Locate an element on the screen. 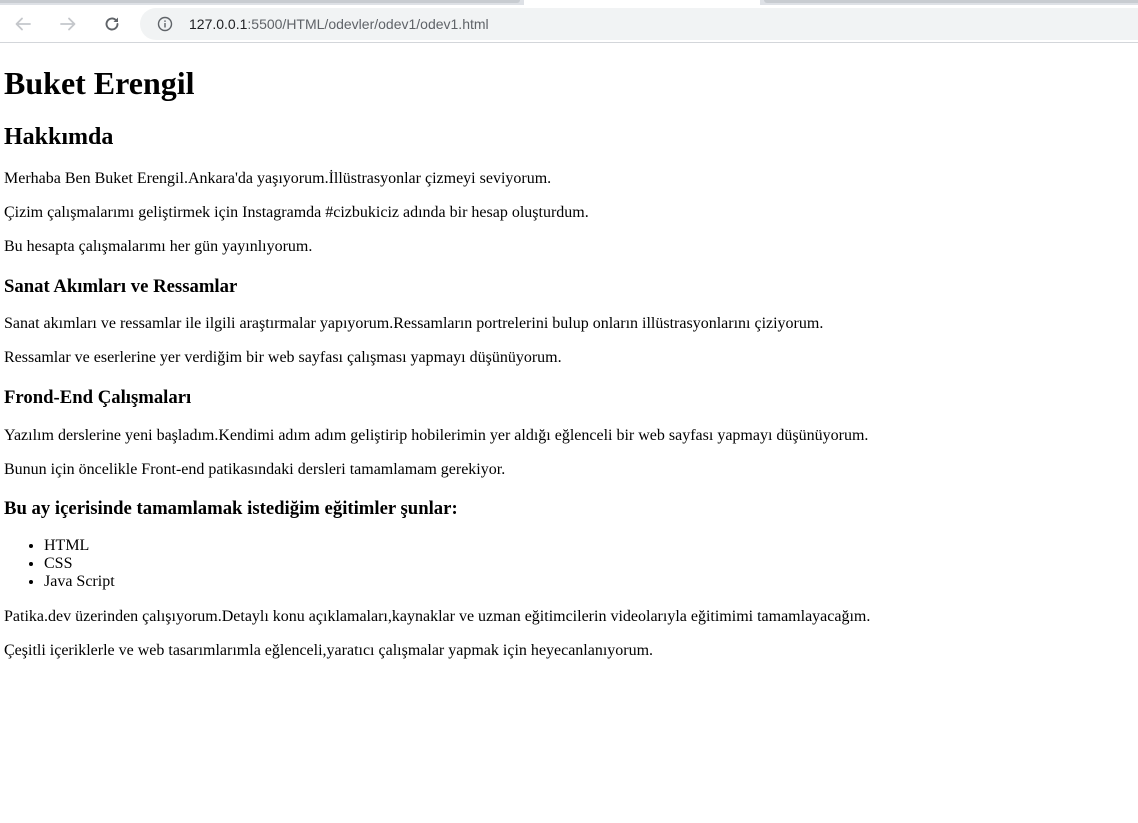  arrow-right-icon is located at coordinates (68, 24).